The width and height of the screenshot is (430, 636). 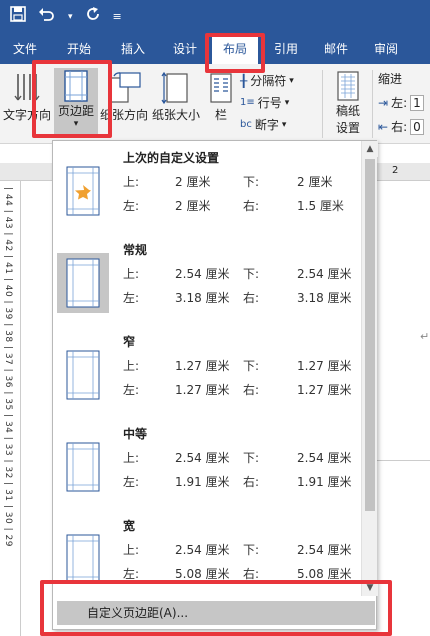 I want to click on margin-bottom-value: 1.27 厘米, so click(x=324, y=366).